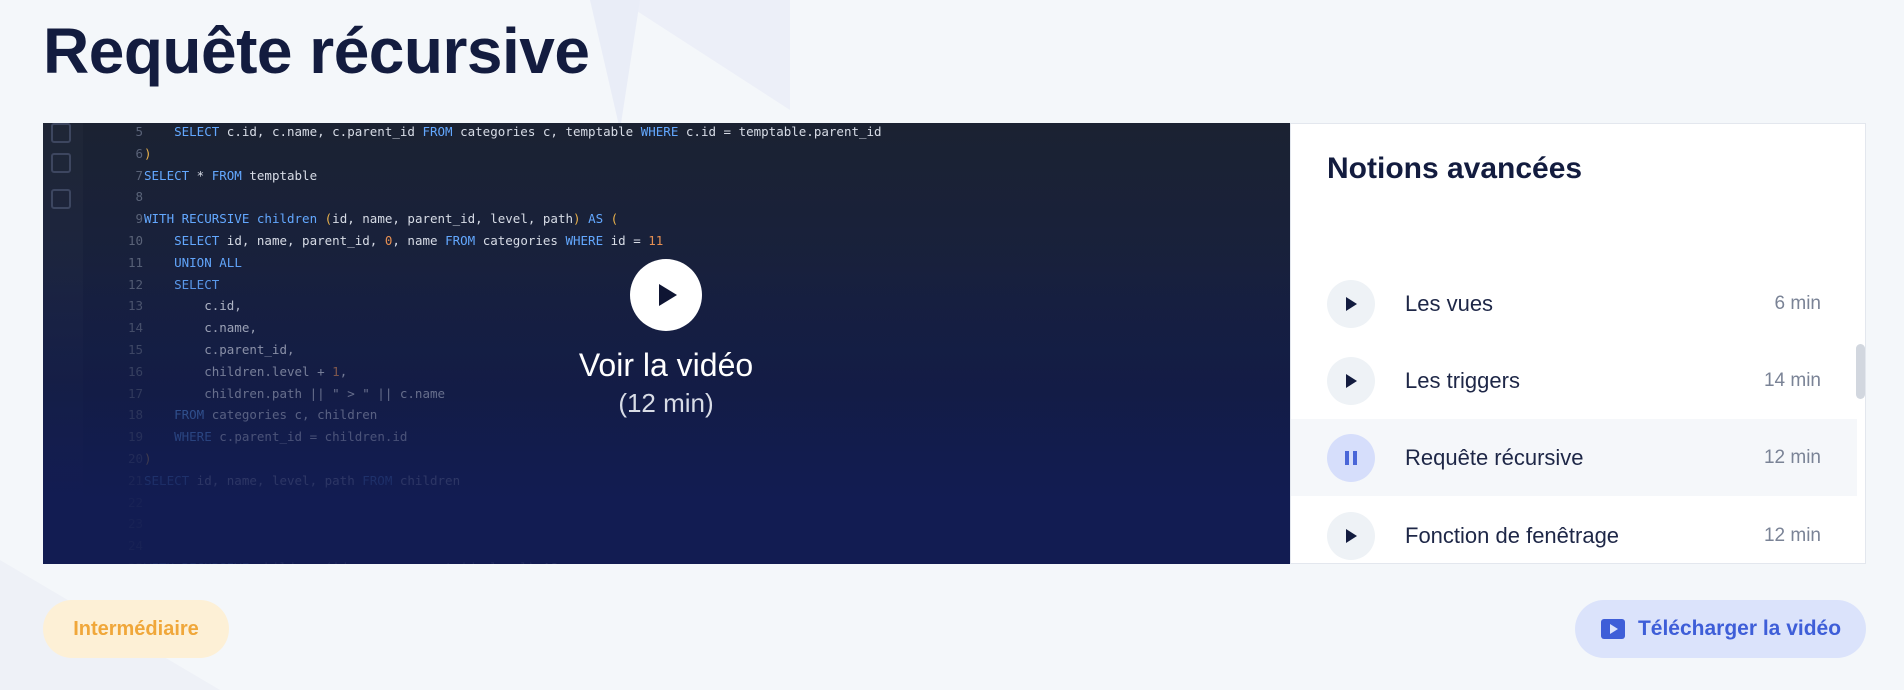 This screenshot has height=690, width=1904. I want to click on playlist-heading: Notions avancées, so click(1455, 168).